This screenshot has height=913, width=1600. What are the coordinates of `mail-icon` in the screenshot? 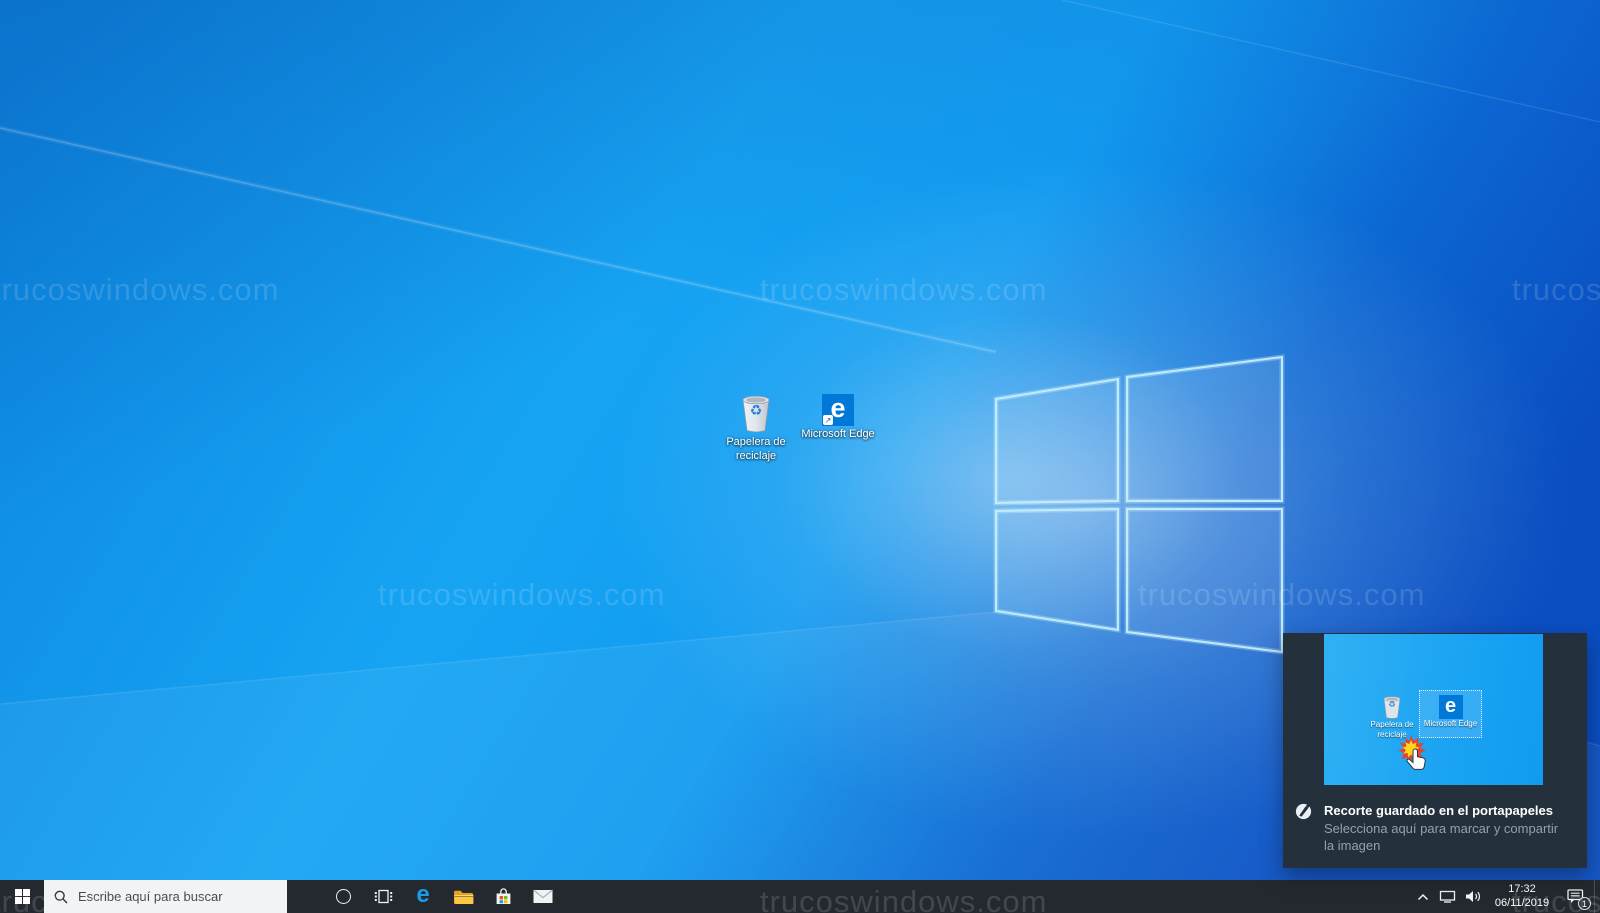 It's located at (543, 896).